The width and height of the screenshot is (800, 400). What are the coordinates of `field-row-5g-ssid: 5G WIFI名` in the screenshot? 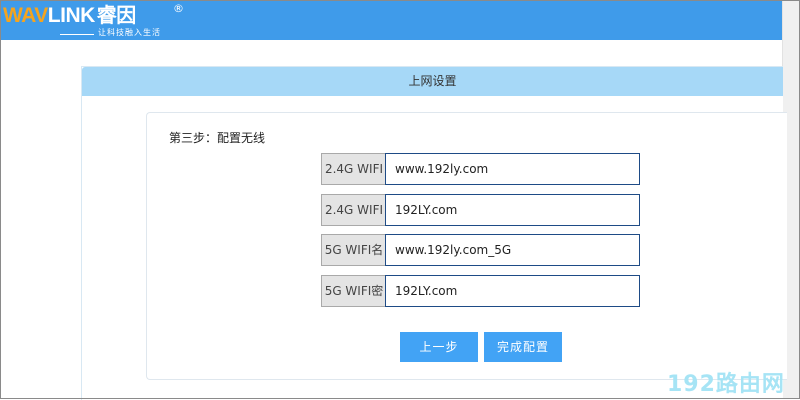 It's located at (480, 250).